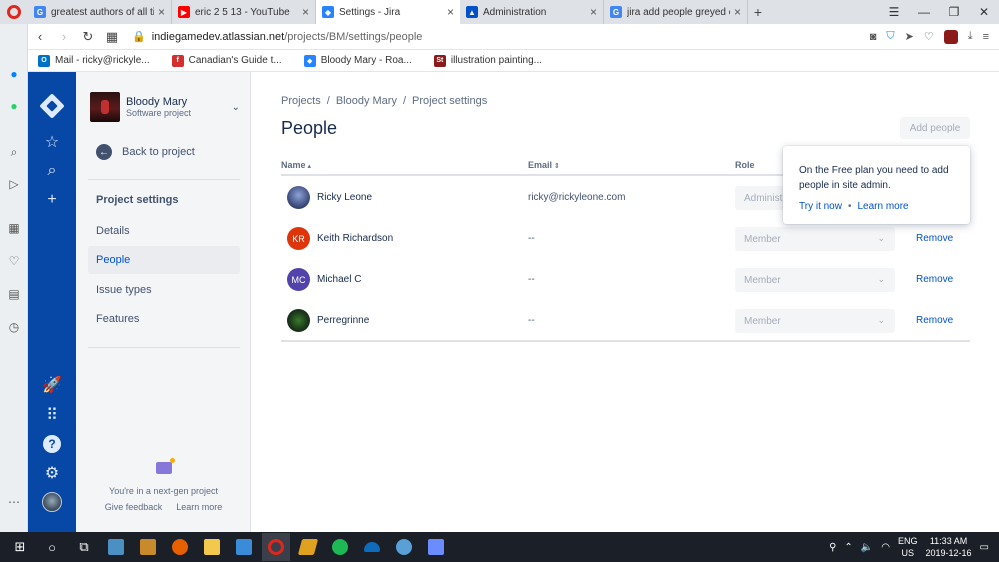 This screenshot has width=999, height=562. Describe the element at coordinates (848, 547) in the screenshot. I see `chevron-up-icon: ⌃` at that location.